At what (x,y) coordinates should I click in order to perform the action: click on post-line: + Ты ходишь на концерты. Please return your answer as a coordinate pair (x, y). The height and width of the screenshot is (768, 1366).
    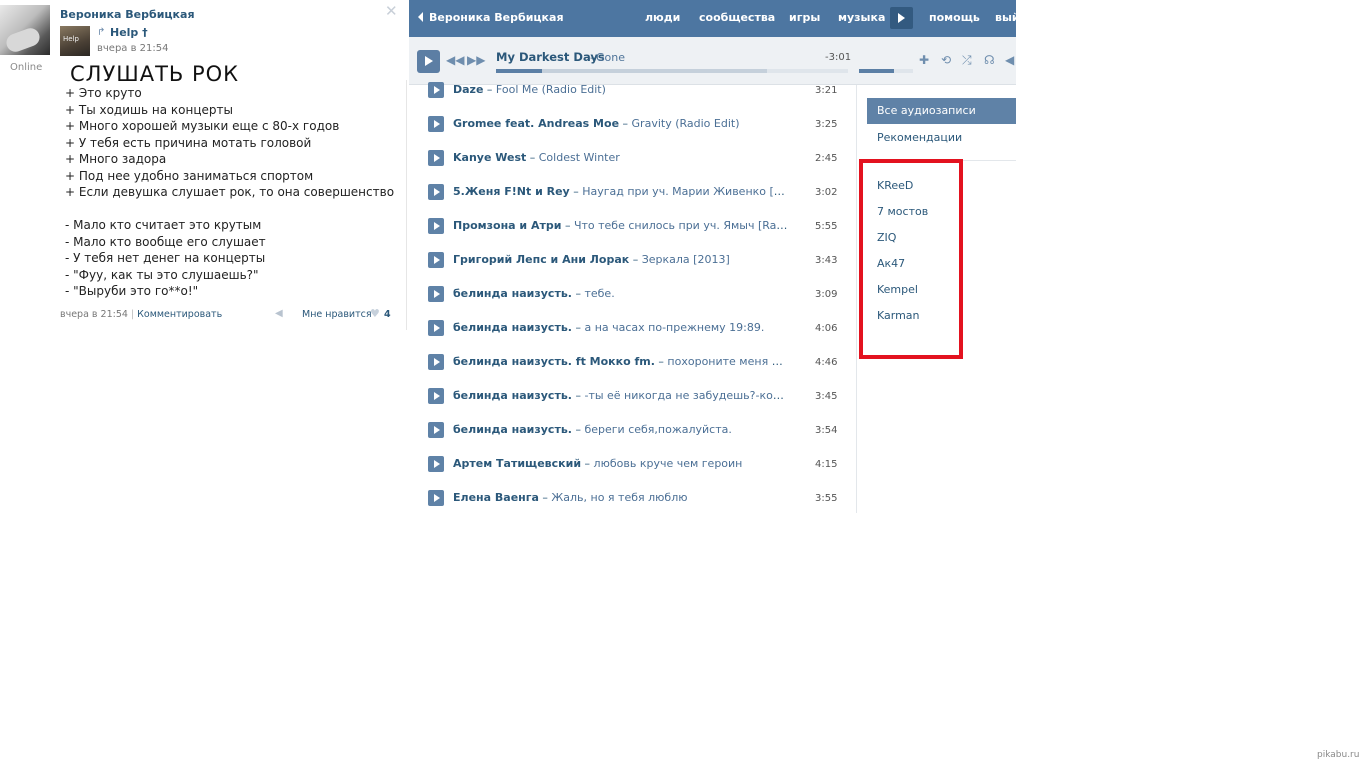
    Looking at the image, I should click on (149, 109).